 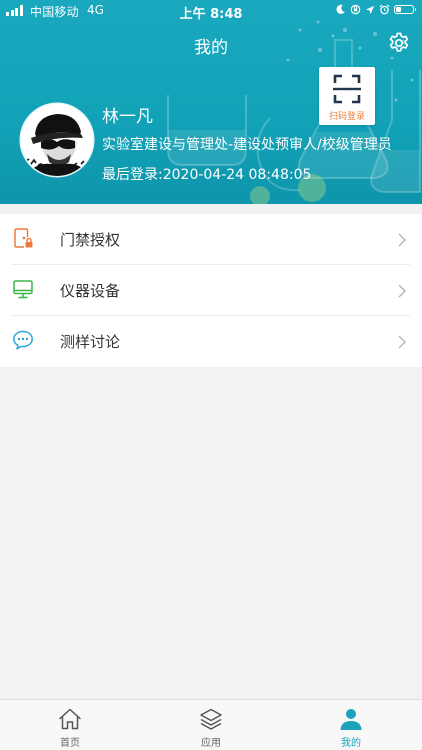 I want to click on monitor-icon, so click(x=23, y=289).